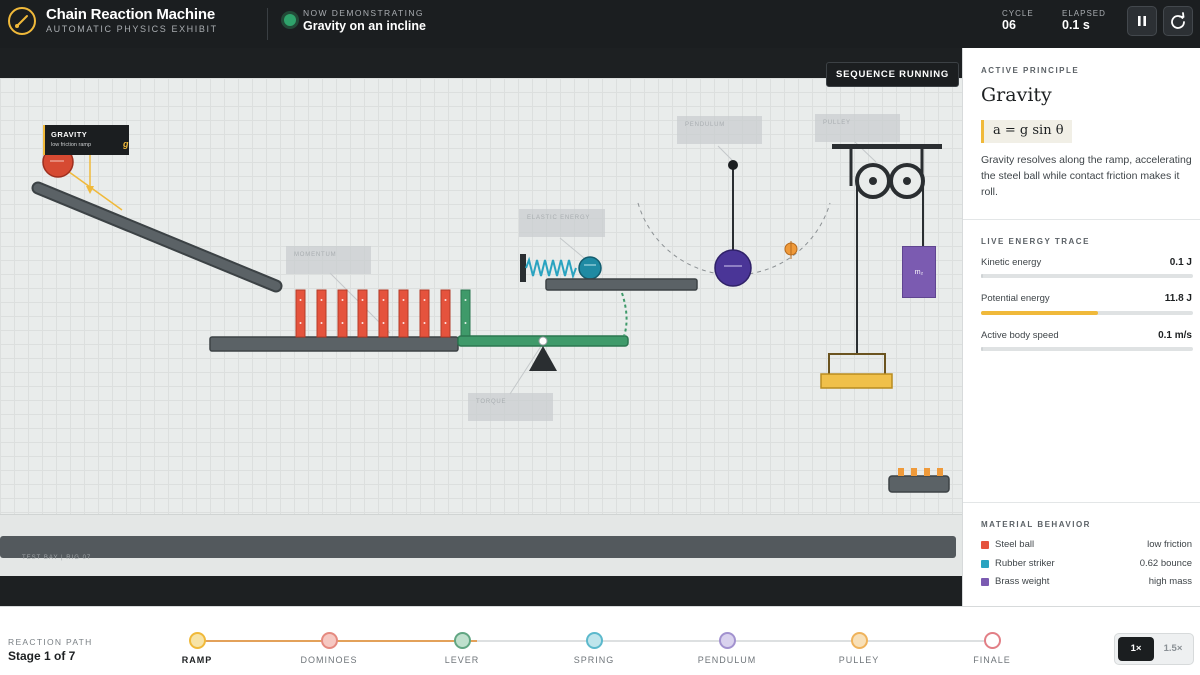 This screenshot has height=675, width=1200. What do you see at coordinates (859, 660) in the screenshot?
I see `step-label-pulley: PULLEY` at bounding box center [859, 660].